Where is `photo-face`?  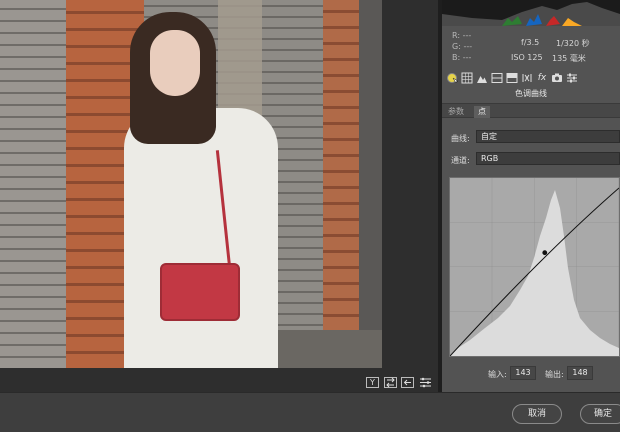
photo-face is located at coordinates (175, 63).